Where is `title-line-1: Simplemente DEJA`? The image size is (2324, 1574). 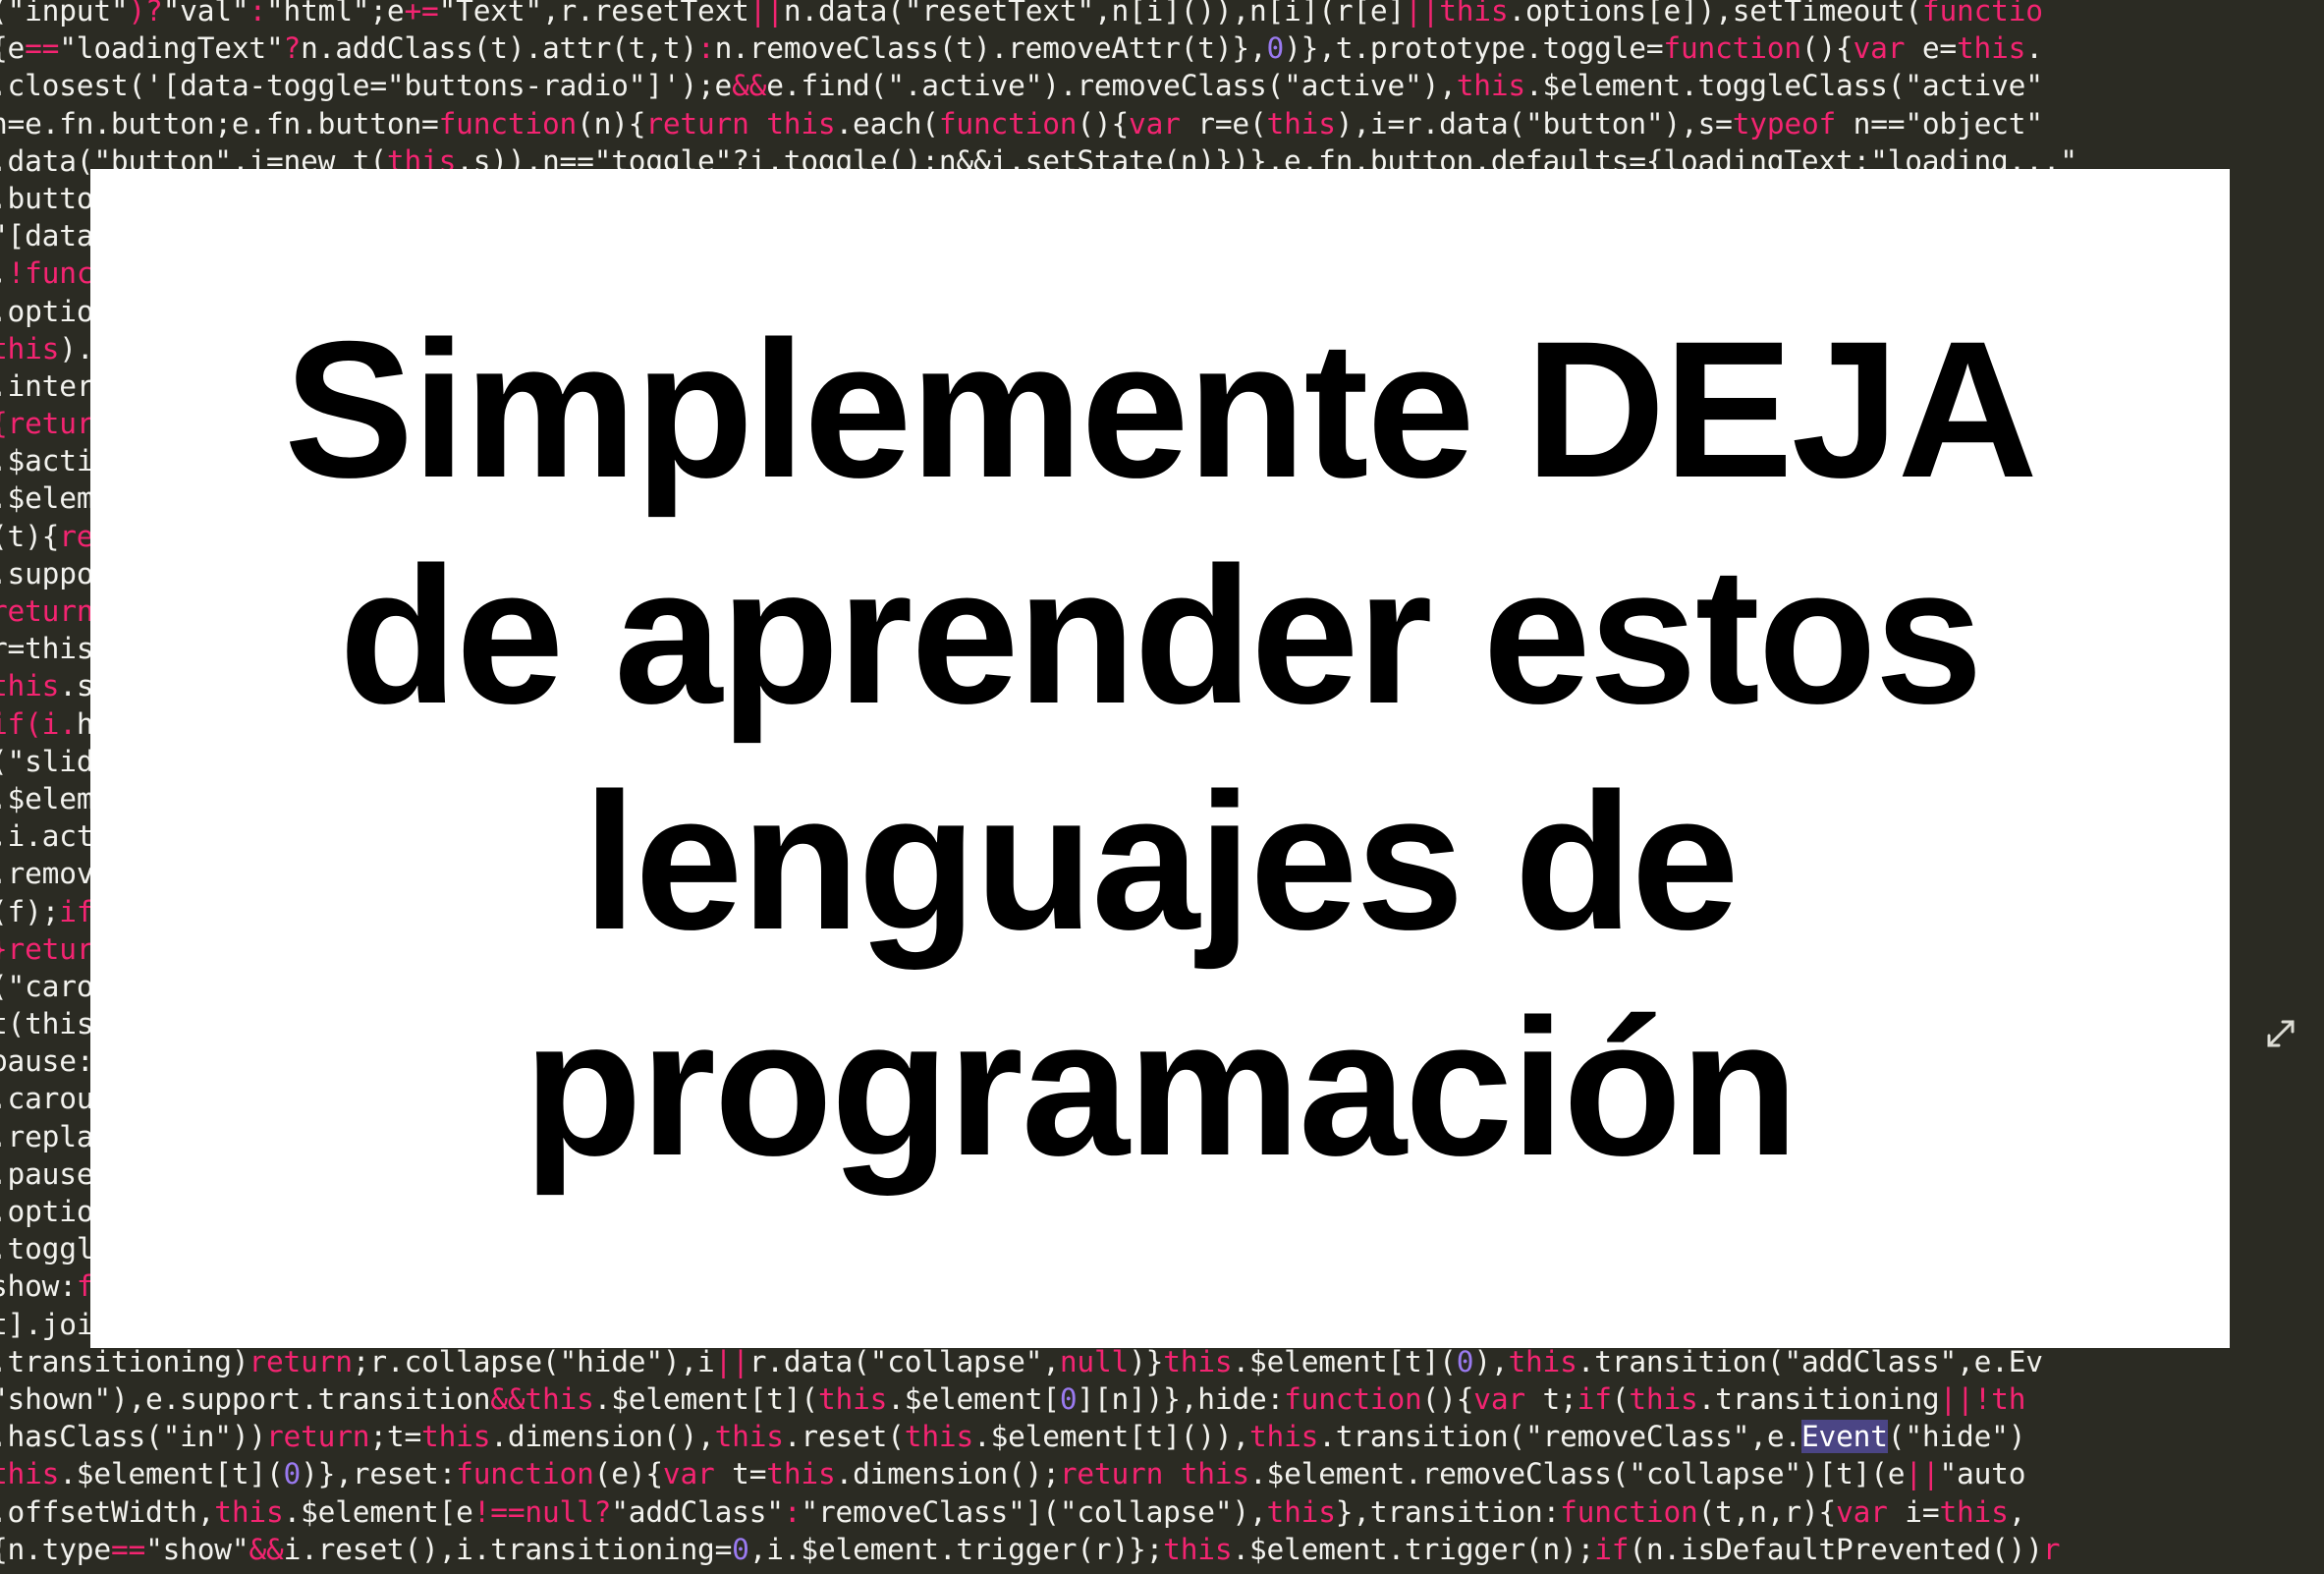
title-line-1: Simplemente DEJA is located at coordinates (1161, 409).